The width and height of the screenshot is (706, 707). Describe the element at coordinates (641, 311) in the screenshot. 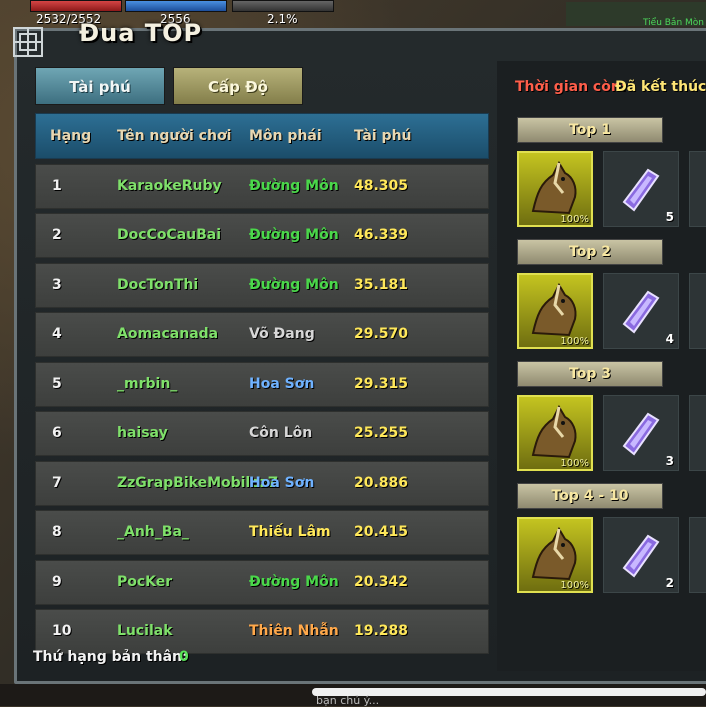

I see `crystal-reward-slot: 4` at that location.